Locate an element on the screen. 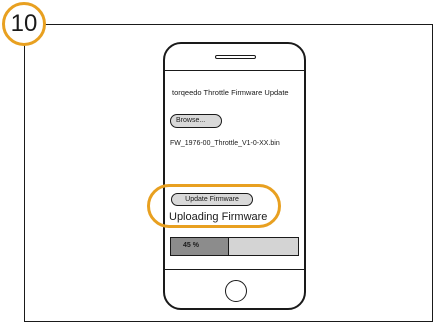  speaker-icon is located at coordinates (235, 57).